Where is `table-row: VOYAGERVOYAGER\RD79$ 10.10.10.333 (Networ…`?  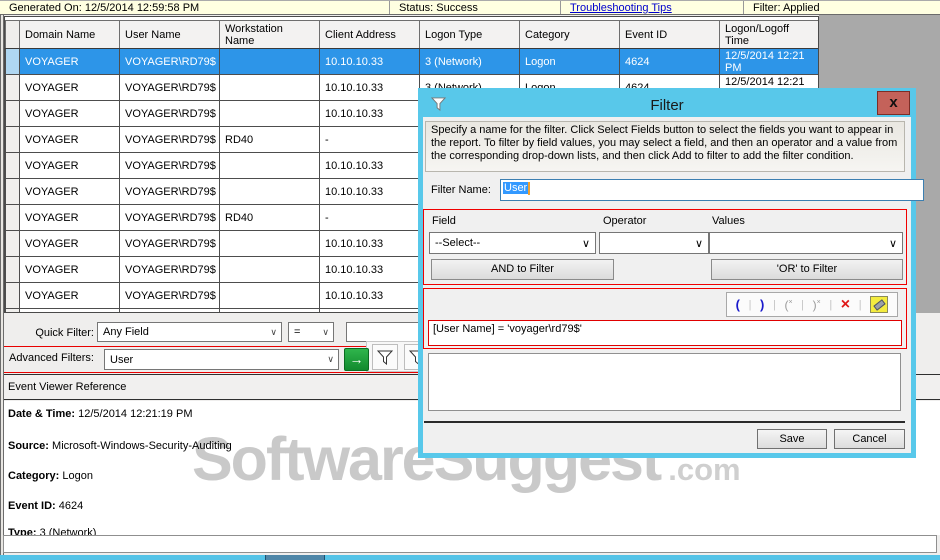 table-row: VOYAGERVOYAGER\RD79$ 10.10.10.333 (Networ… is located at coordinates (411, 61).